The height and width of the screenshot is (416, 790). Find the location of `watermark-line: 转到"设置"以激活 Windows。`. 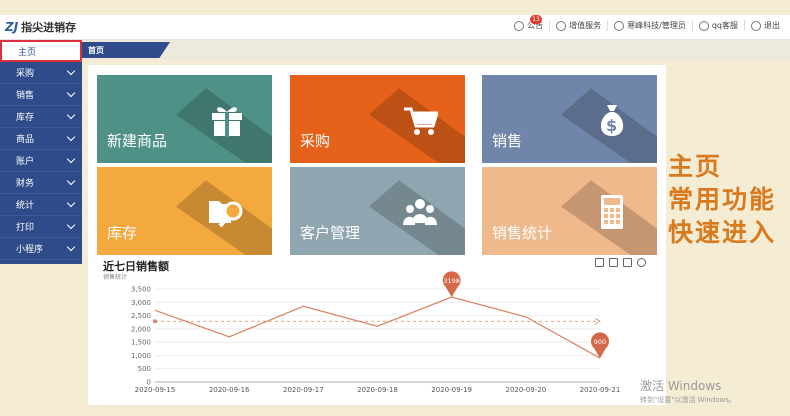

watermark-line: 转到"设置"以激活 Windows。 is located at coordinates (688, 400).